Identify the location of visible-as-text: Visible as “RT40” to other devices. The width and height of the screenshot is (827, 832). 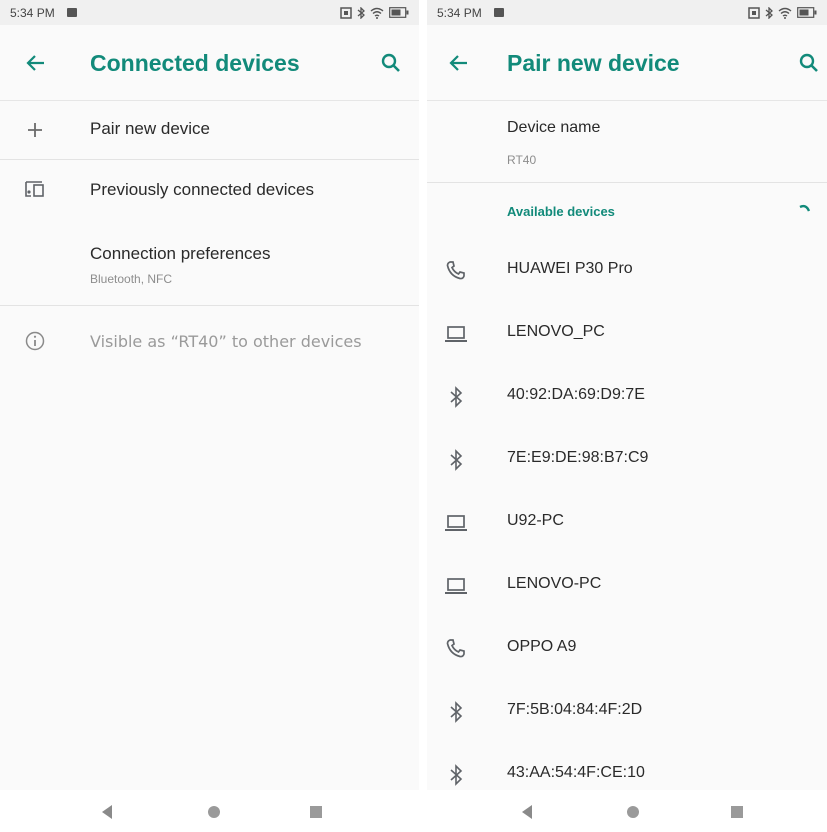
(226, 341).